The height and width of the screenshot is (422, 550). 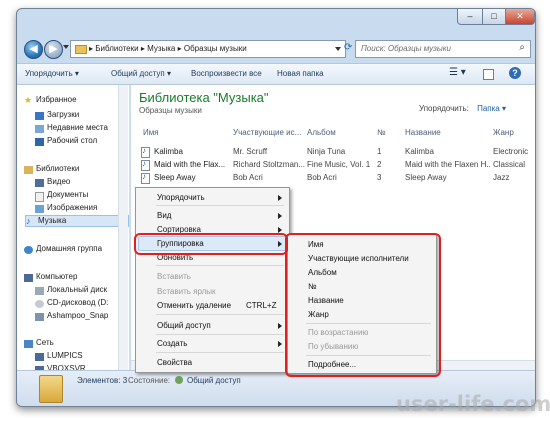 I want to click on nav-favorites: ★ Избранное, so click(x=50, y=101).